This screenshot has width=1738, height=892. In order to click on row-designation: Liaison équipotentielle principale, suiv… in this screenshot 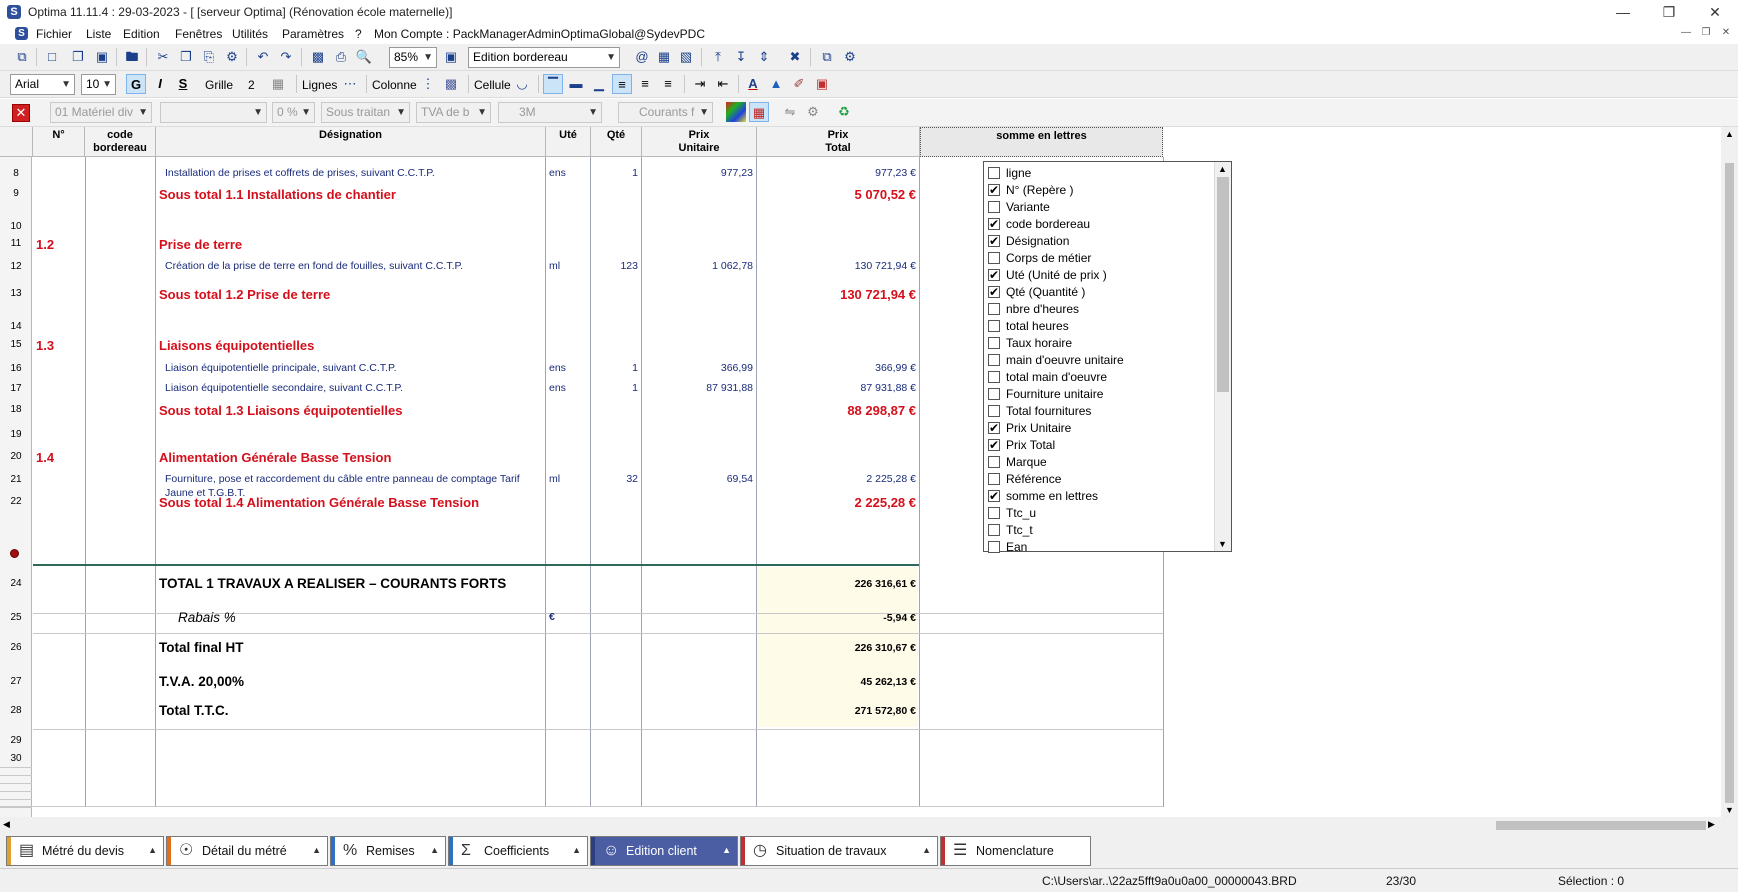, I will do `click(355, 368)`.